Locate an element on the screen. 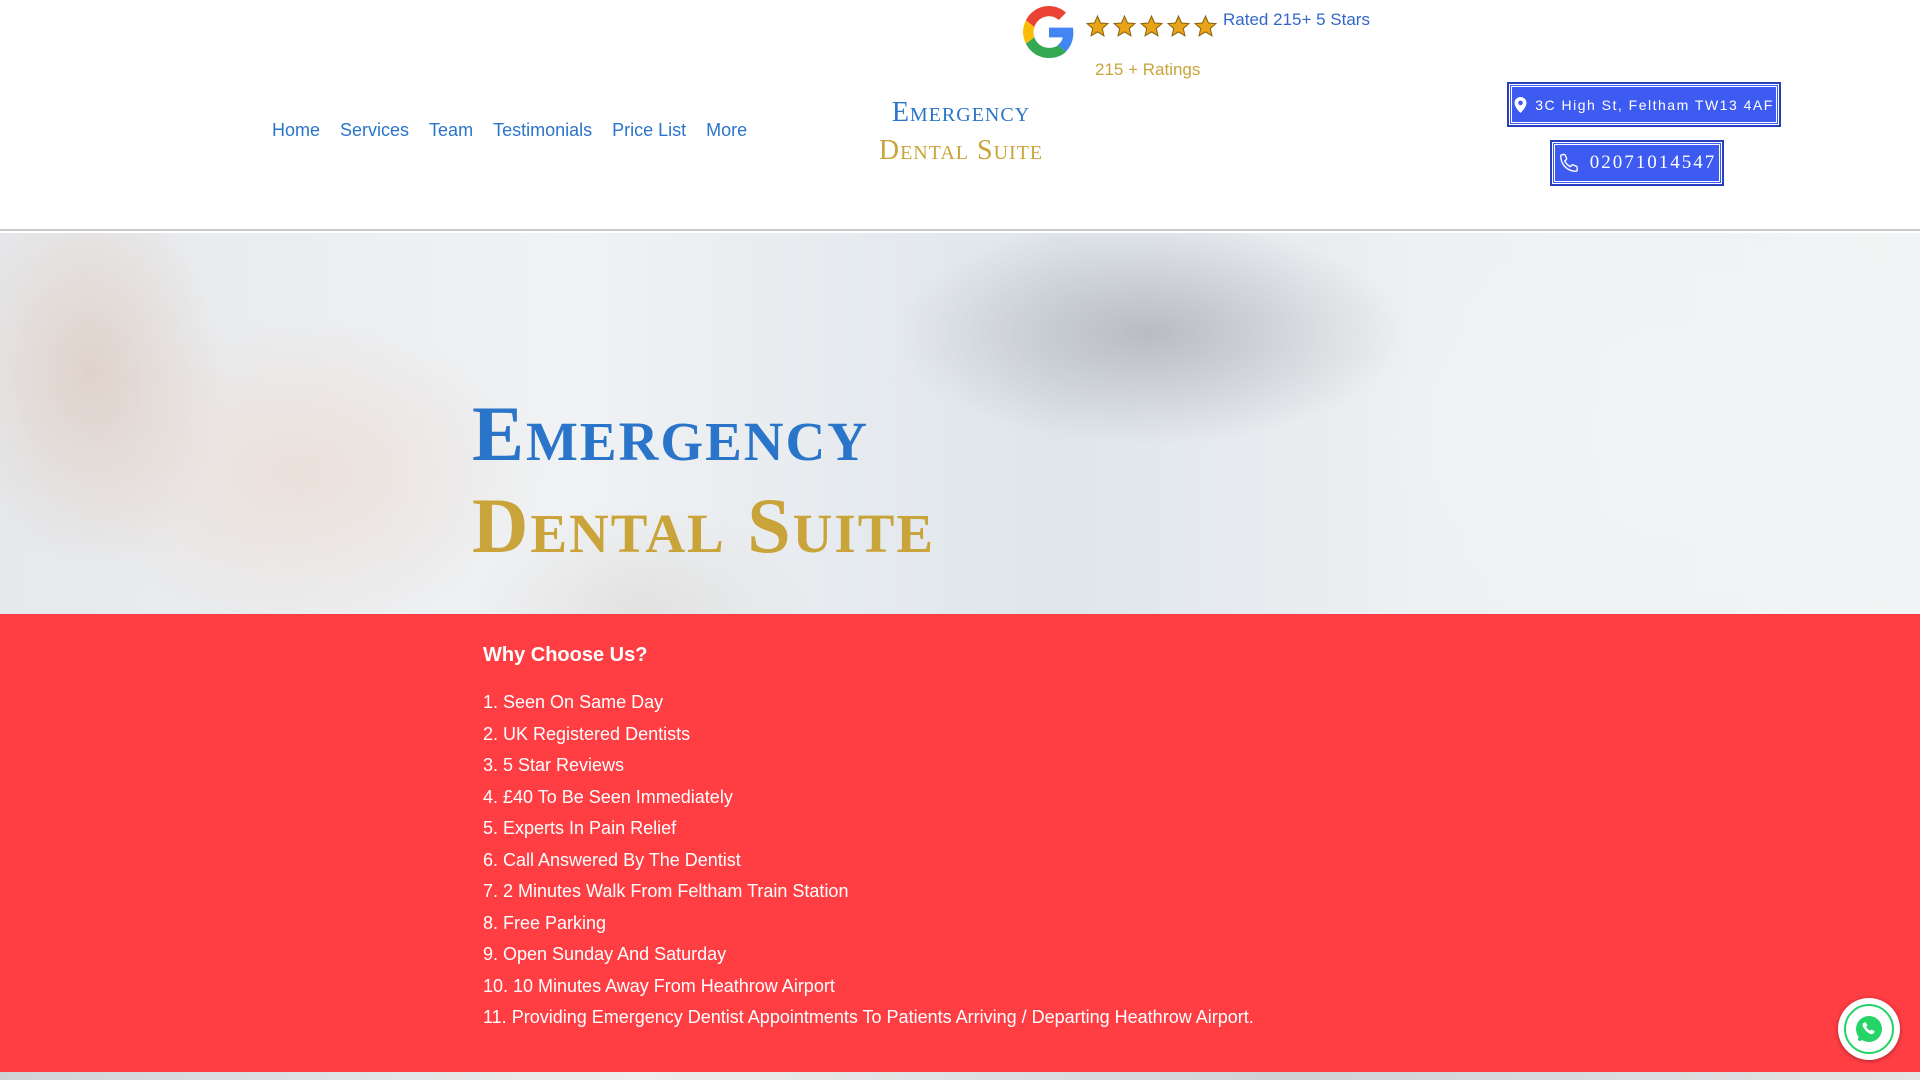 This screenshot has height=1080, width=1920. why-choose-us-title: Why Choose Us? is located at coordinates (565, 655).